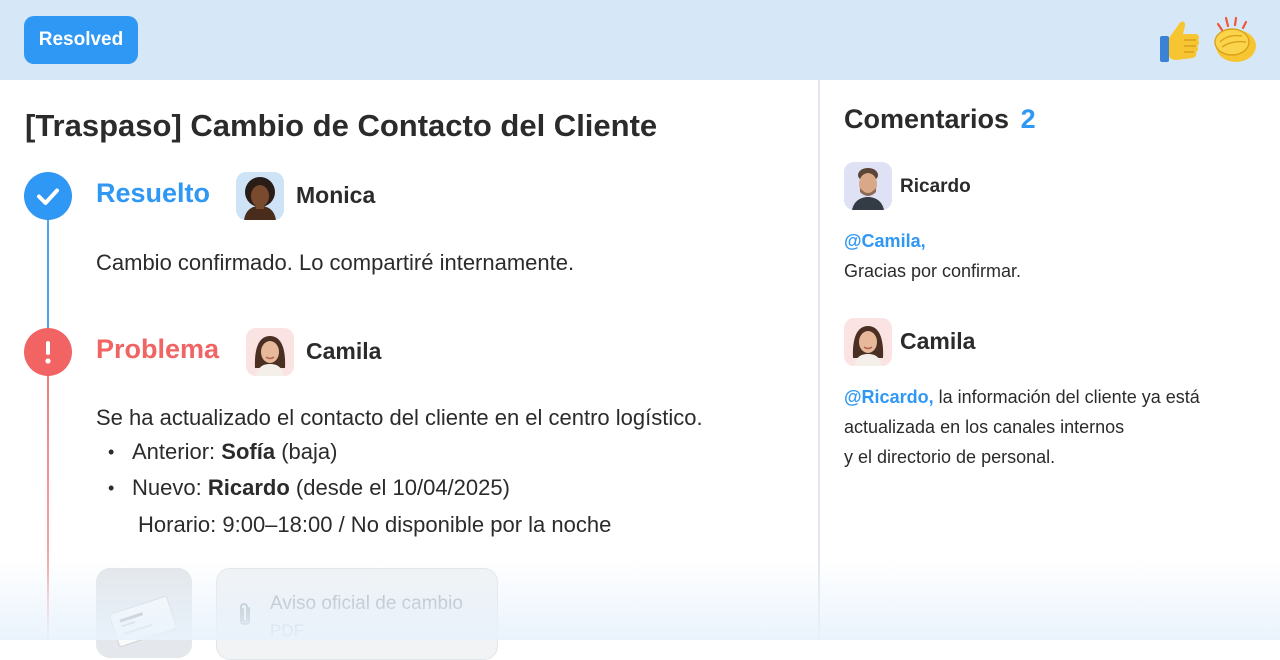 The image size is (1280, 660). Describe the element at coordinates (938, 341) in the screenshot. I see `comment-author-camila: Camila` at that location.